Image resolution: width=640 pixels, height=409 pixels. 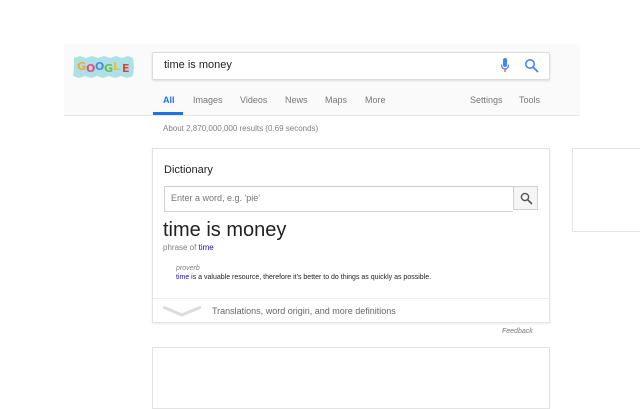 I want to click on dictionary-input-wrapper, so click(x=338, y=199).